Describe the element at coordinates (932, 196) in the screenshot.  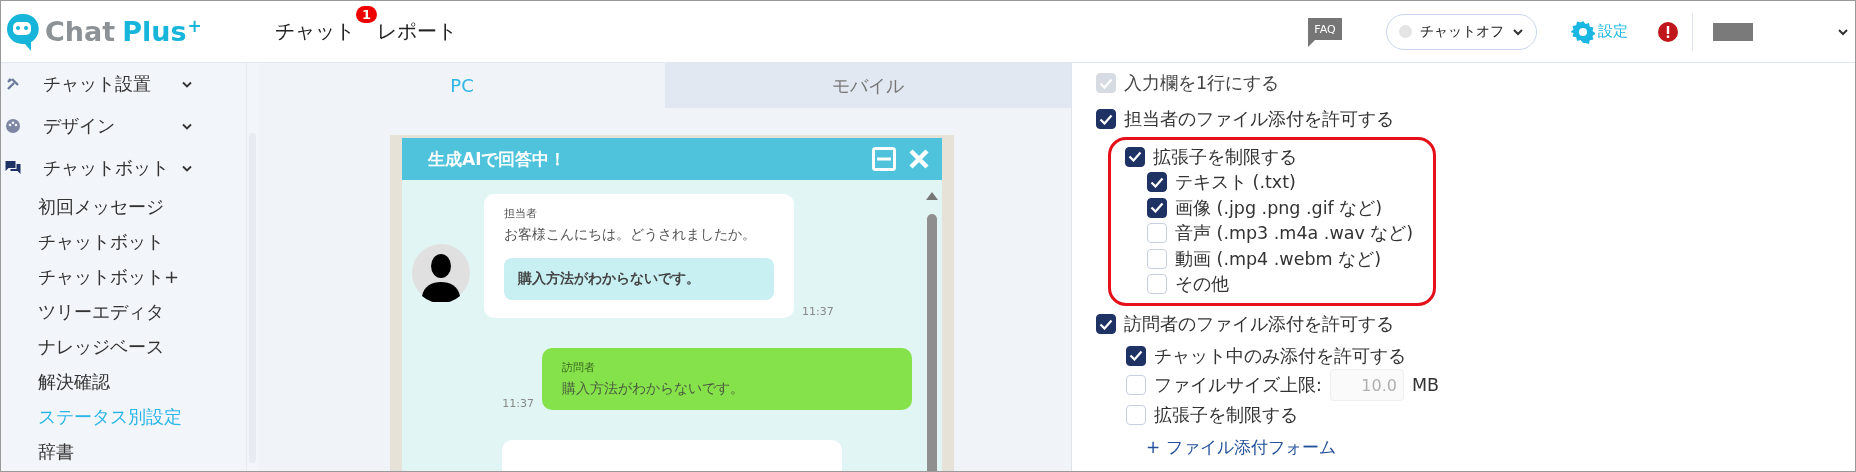
I see `scroll-up-icon` at that location.